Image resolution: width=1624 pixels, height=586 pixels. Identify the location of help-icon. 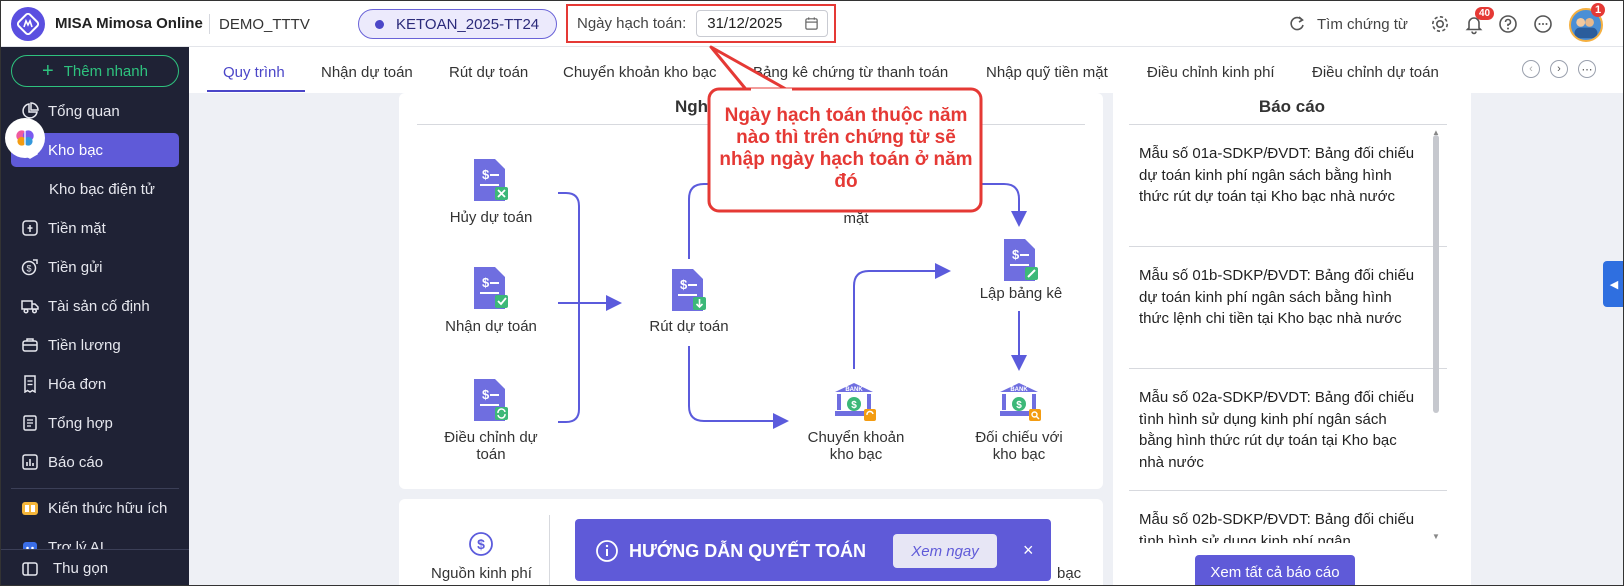
(1508, 24).